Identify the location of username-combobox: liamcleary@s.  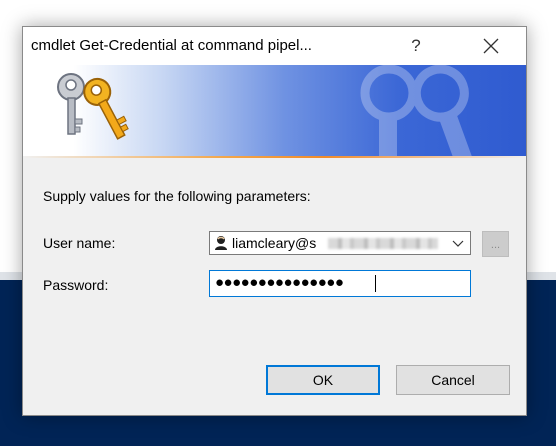
(340, 243).